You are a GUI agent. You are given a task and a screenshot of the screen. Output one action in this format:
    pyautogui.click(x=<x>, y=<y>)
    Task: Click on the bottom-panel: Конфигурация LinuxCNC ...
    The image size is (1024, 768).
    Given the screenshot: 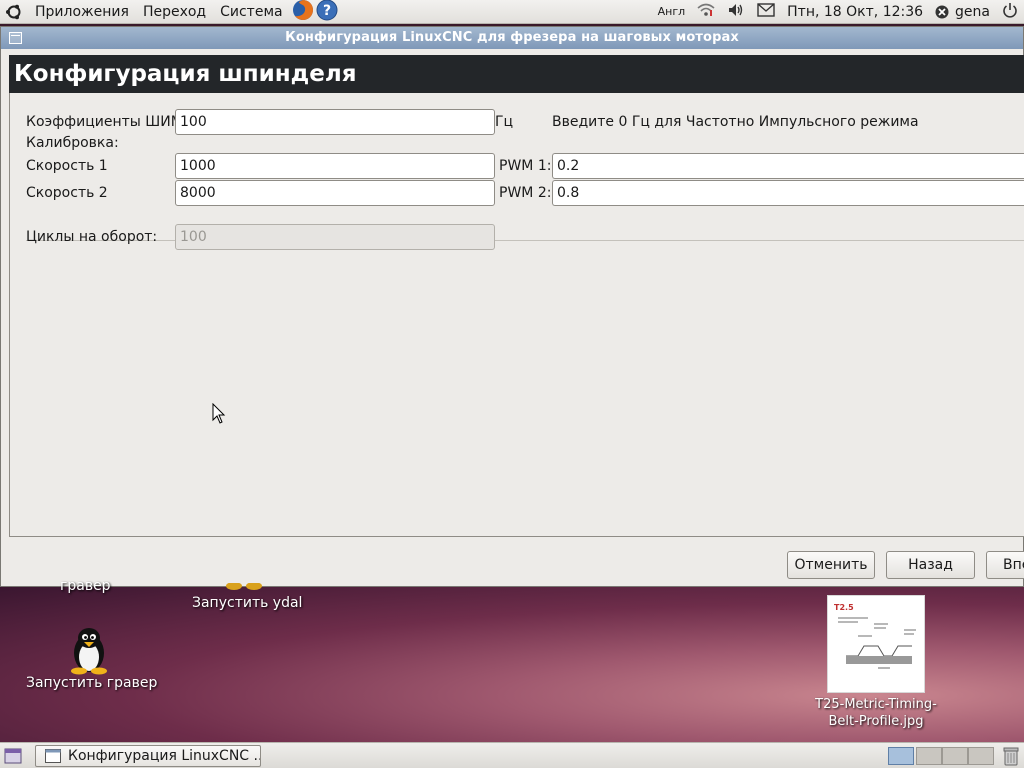 What is the action you would take?
    pyautogui.click(x=512, y=755)
    